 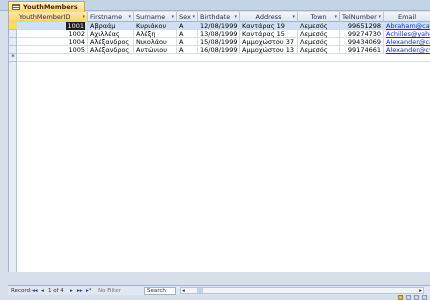 What do you see at coordinates (413, 297) in the screenshot?
I see `view-switcher` at bounding box center [413, 297].